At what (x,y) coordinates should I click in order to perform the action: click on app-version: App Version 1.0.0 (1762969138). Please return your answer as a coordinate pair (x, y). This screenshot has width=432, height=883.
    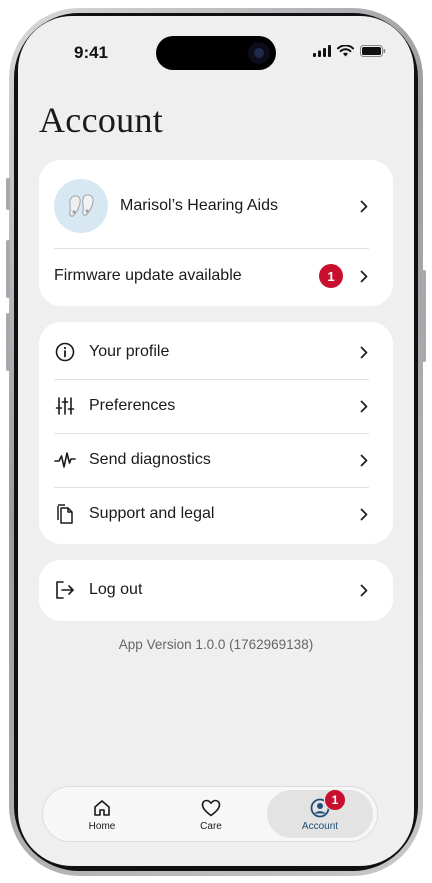
    Looking at the image, I should click on (216, 644).